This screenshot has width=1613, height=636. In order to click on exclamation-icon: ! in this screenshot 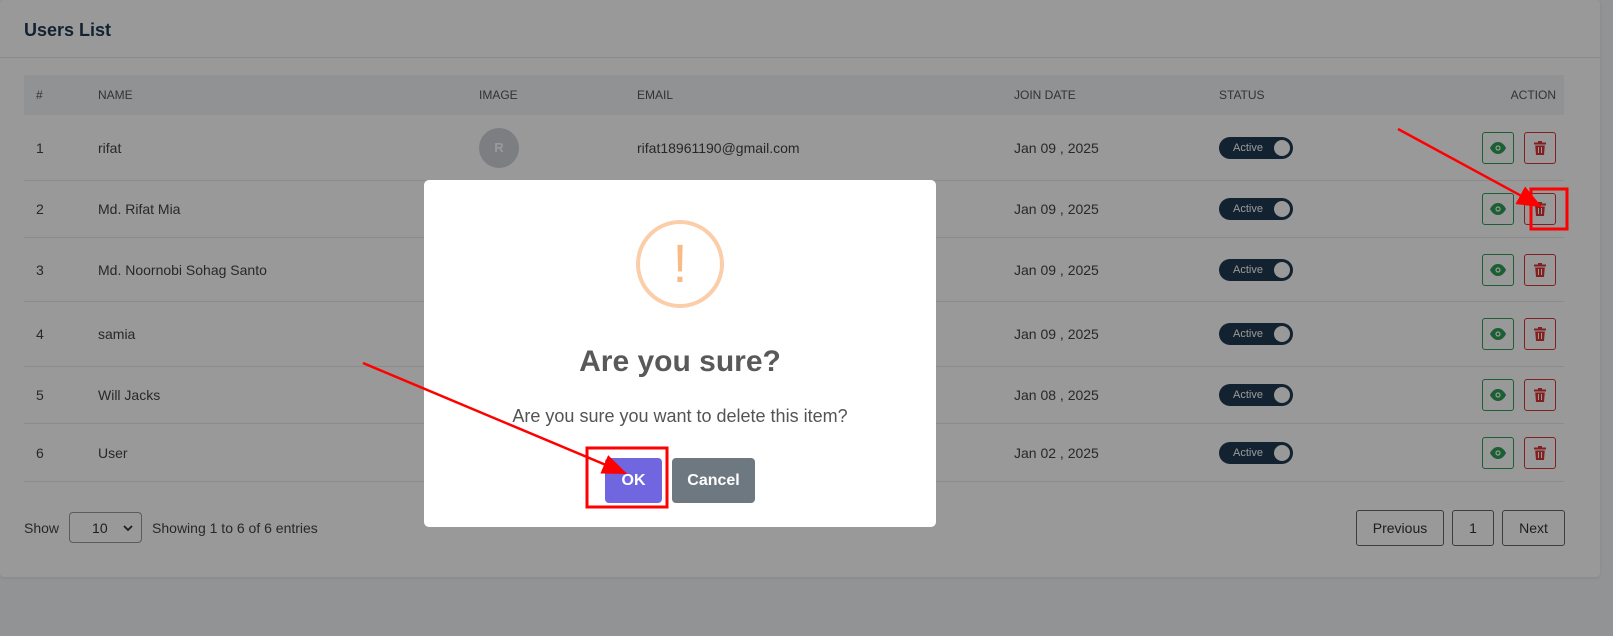, I will do `click(680, 264)`.